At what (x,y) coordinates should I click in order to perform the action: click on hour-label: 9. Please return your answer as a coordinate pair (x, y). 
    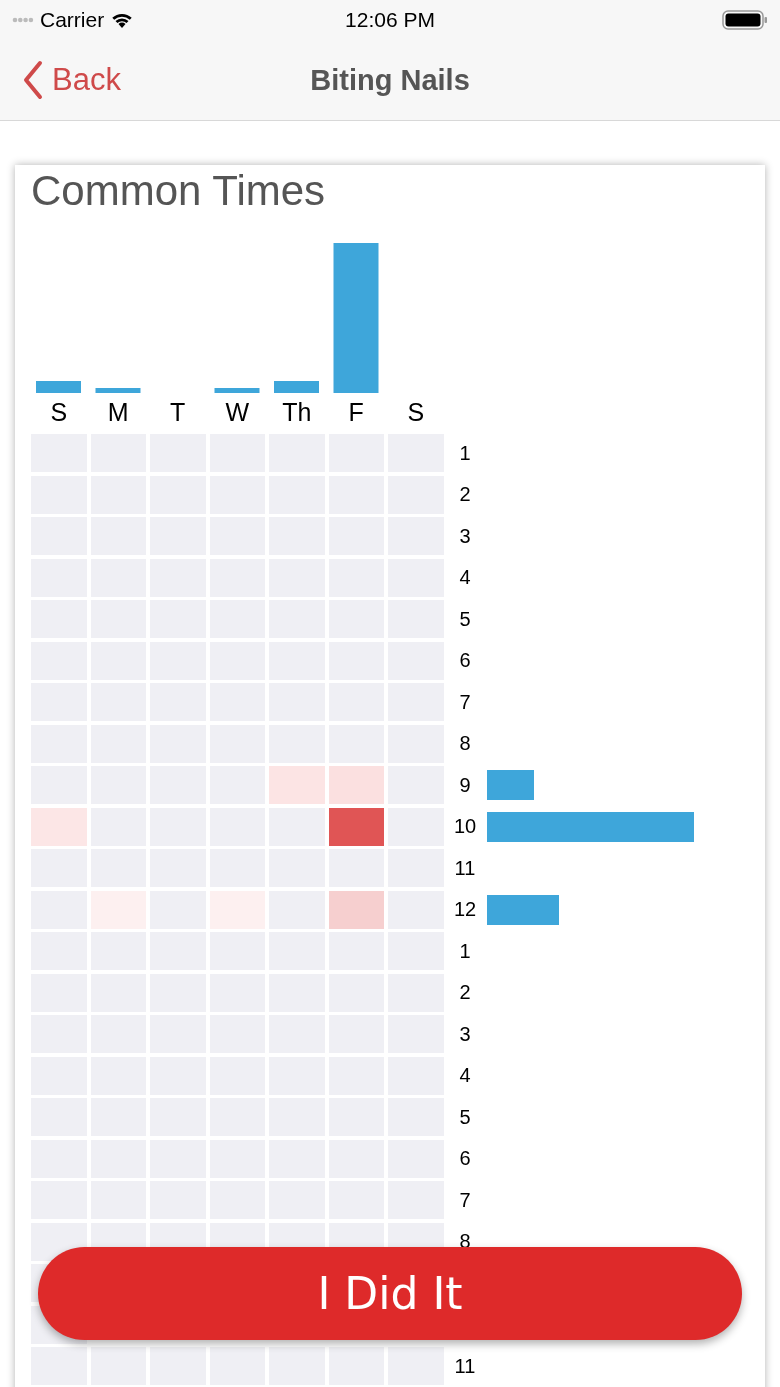
    Looking at the image, I should click on (465, 784).